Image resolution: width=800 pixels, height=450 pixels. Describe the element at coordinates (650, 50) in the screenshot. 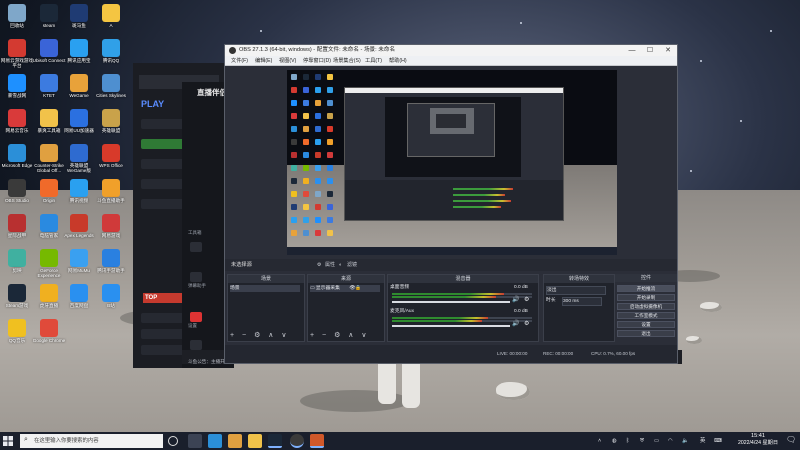

I see `maximize-button: ☐` at that location.